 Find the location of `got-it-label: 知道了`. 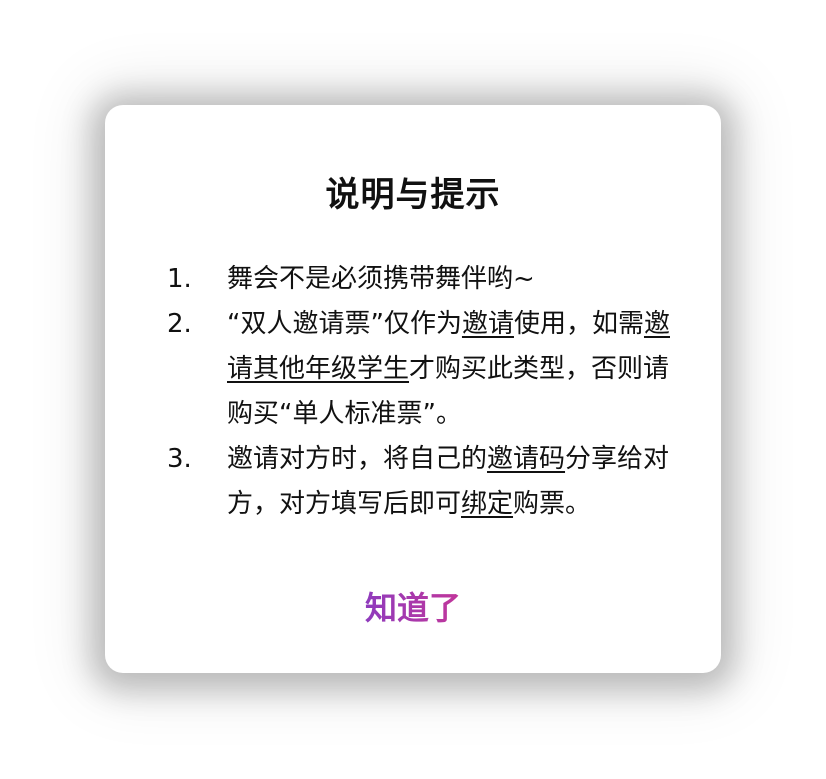

got-it-label: 知道了 is located at coordinates (412, 608).